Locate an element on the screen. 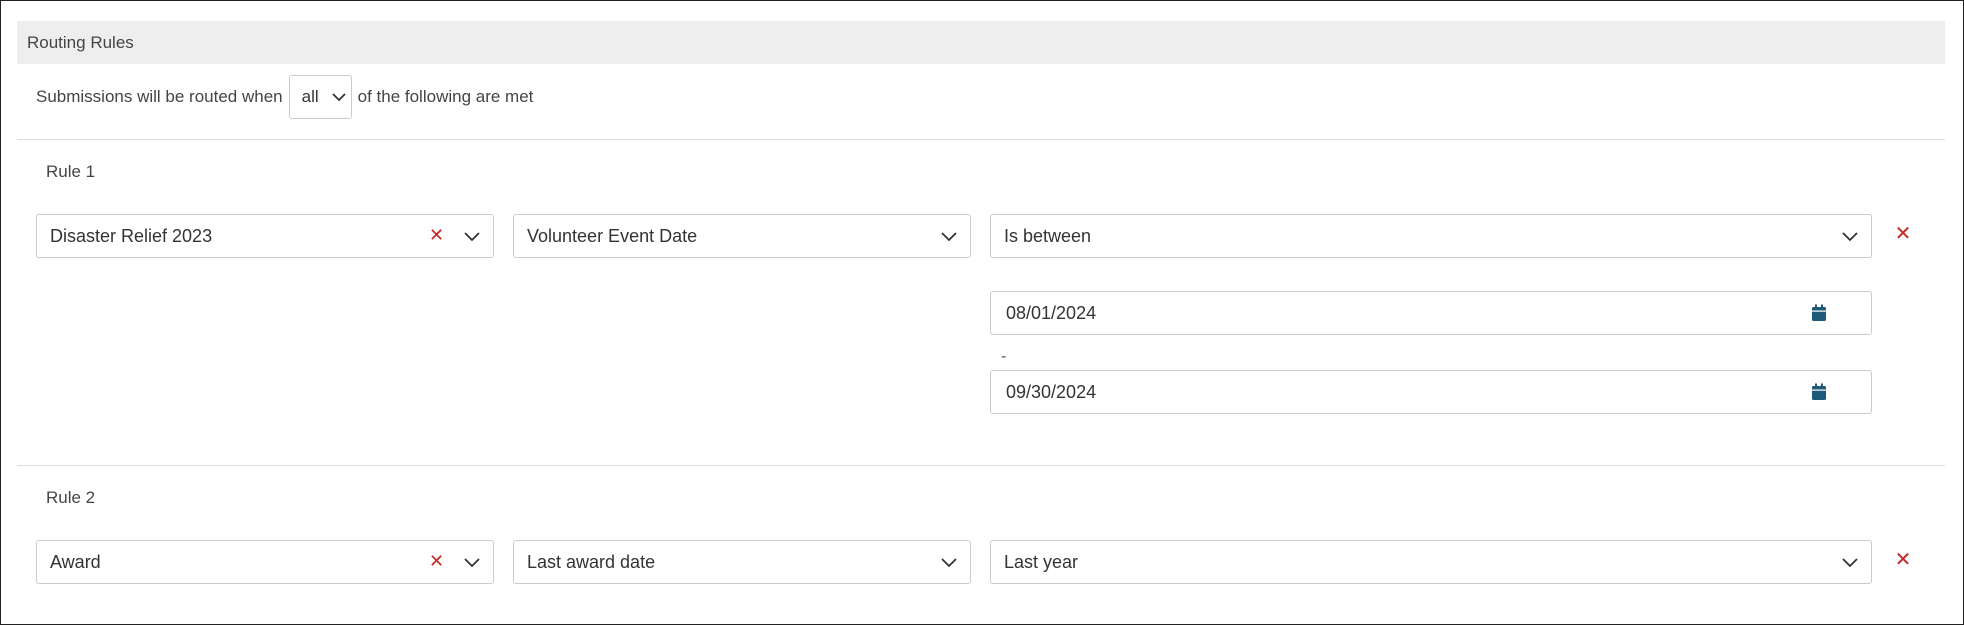 This screenshot has height=625, width=1964. section-header: Routing Rules is located at coordinates (981, 42).